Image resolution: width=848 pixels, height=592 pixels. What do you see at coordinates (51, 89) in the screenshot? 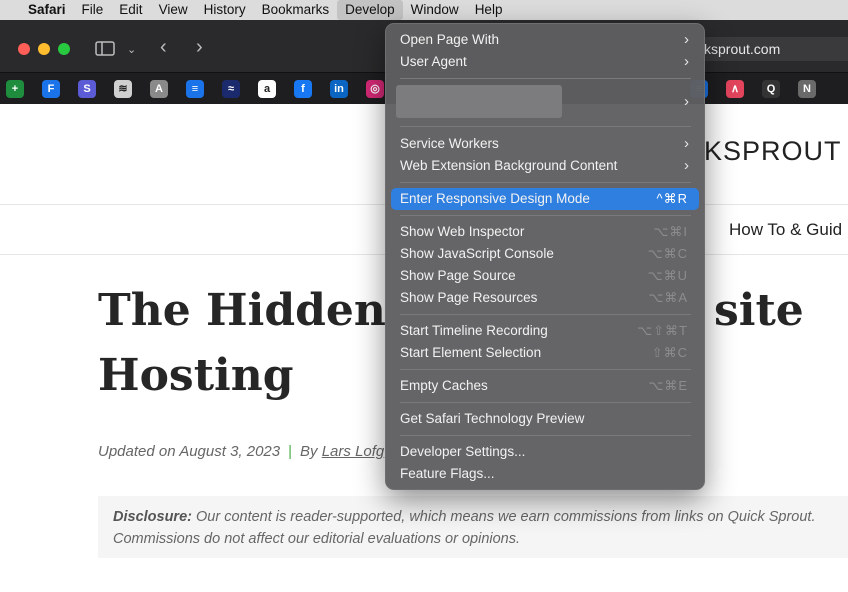
I see `forms-icon: F` at bounding box center [51, 89].